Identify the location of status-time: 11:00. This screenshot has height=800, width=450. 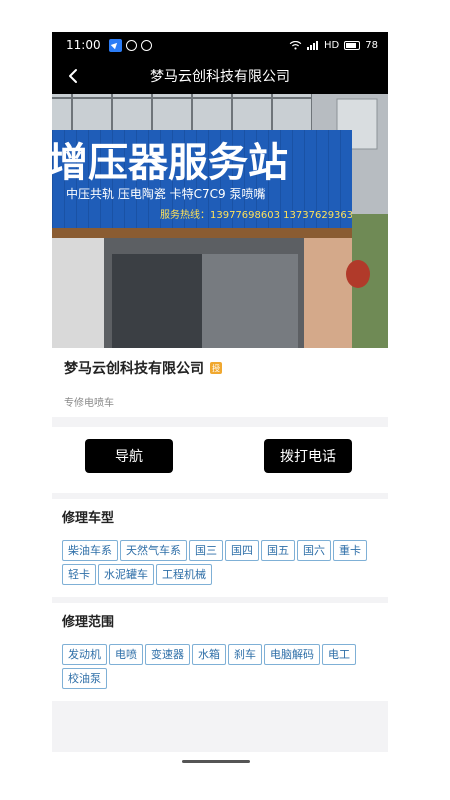
(83, 45).